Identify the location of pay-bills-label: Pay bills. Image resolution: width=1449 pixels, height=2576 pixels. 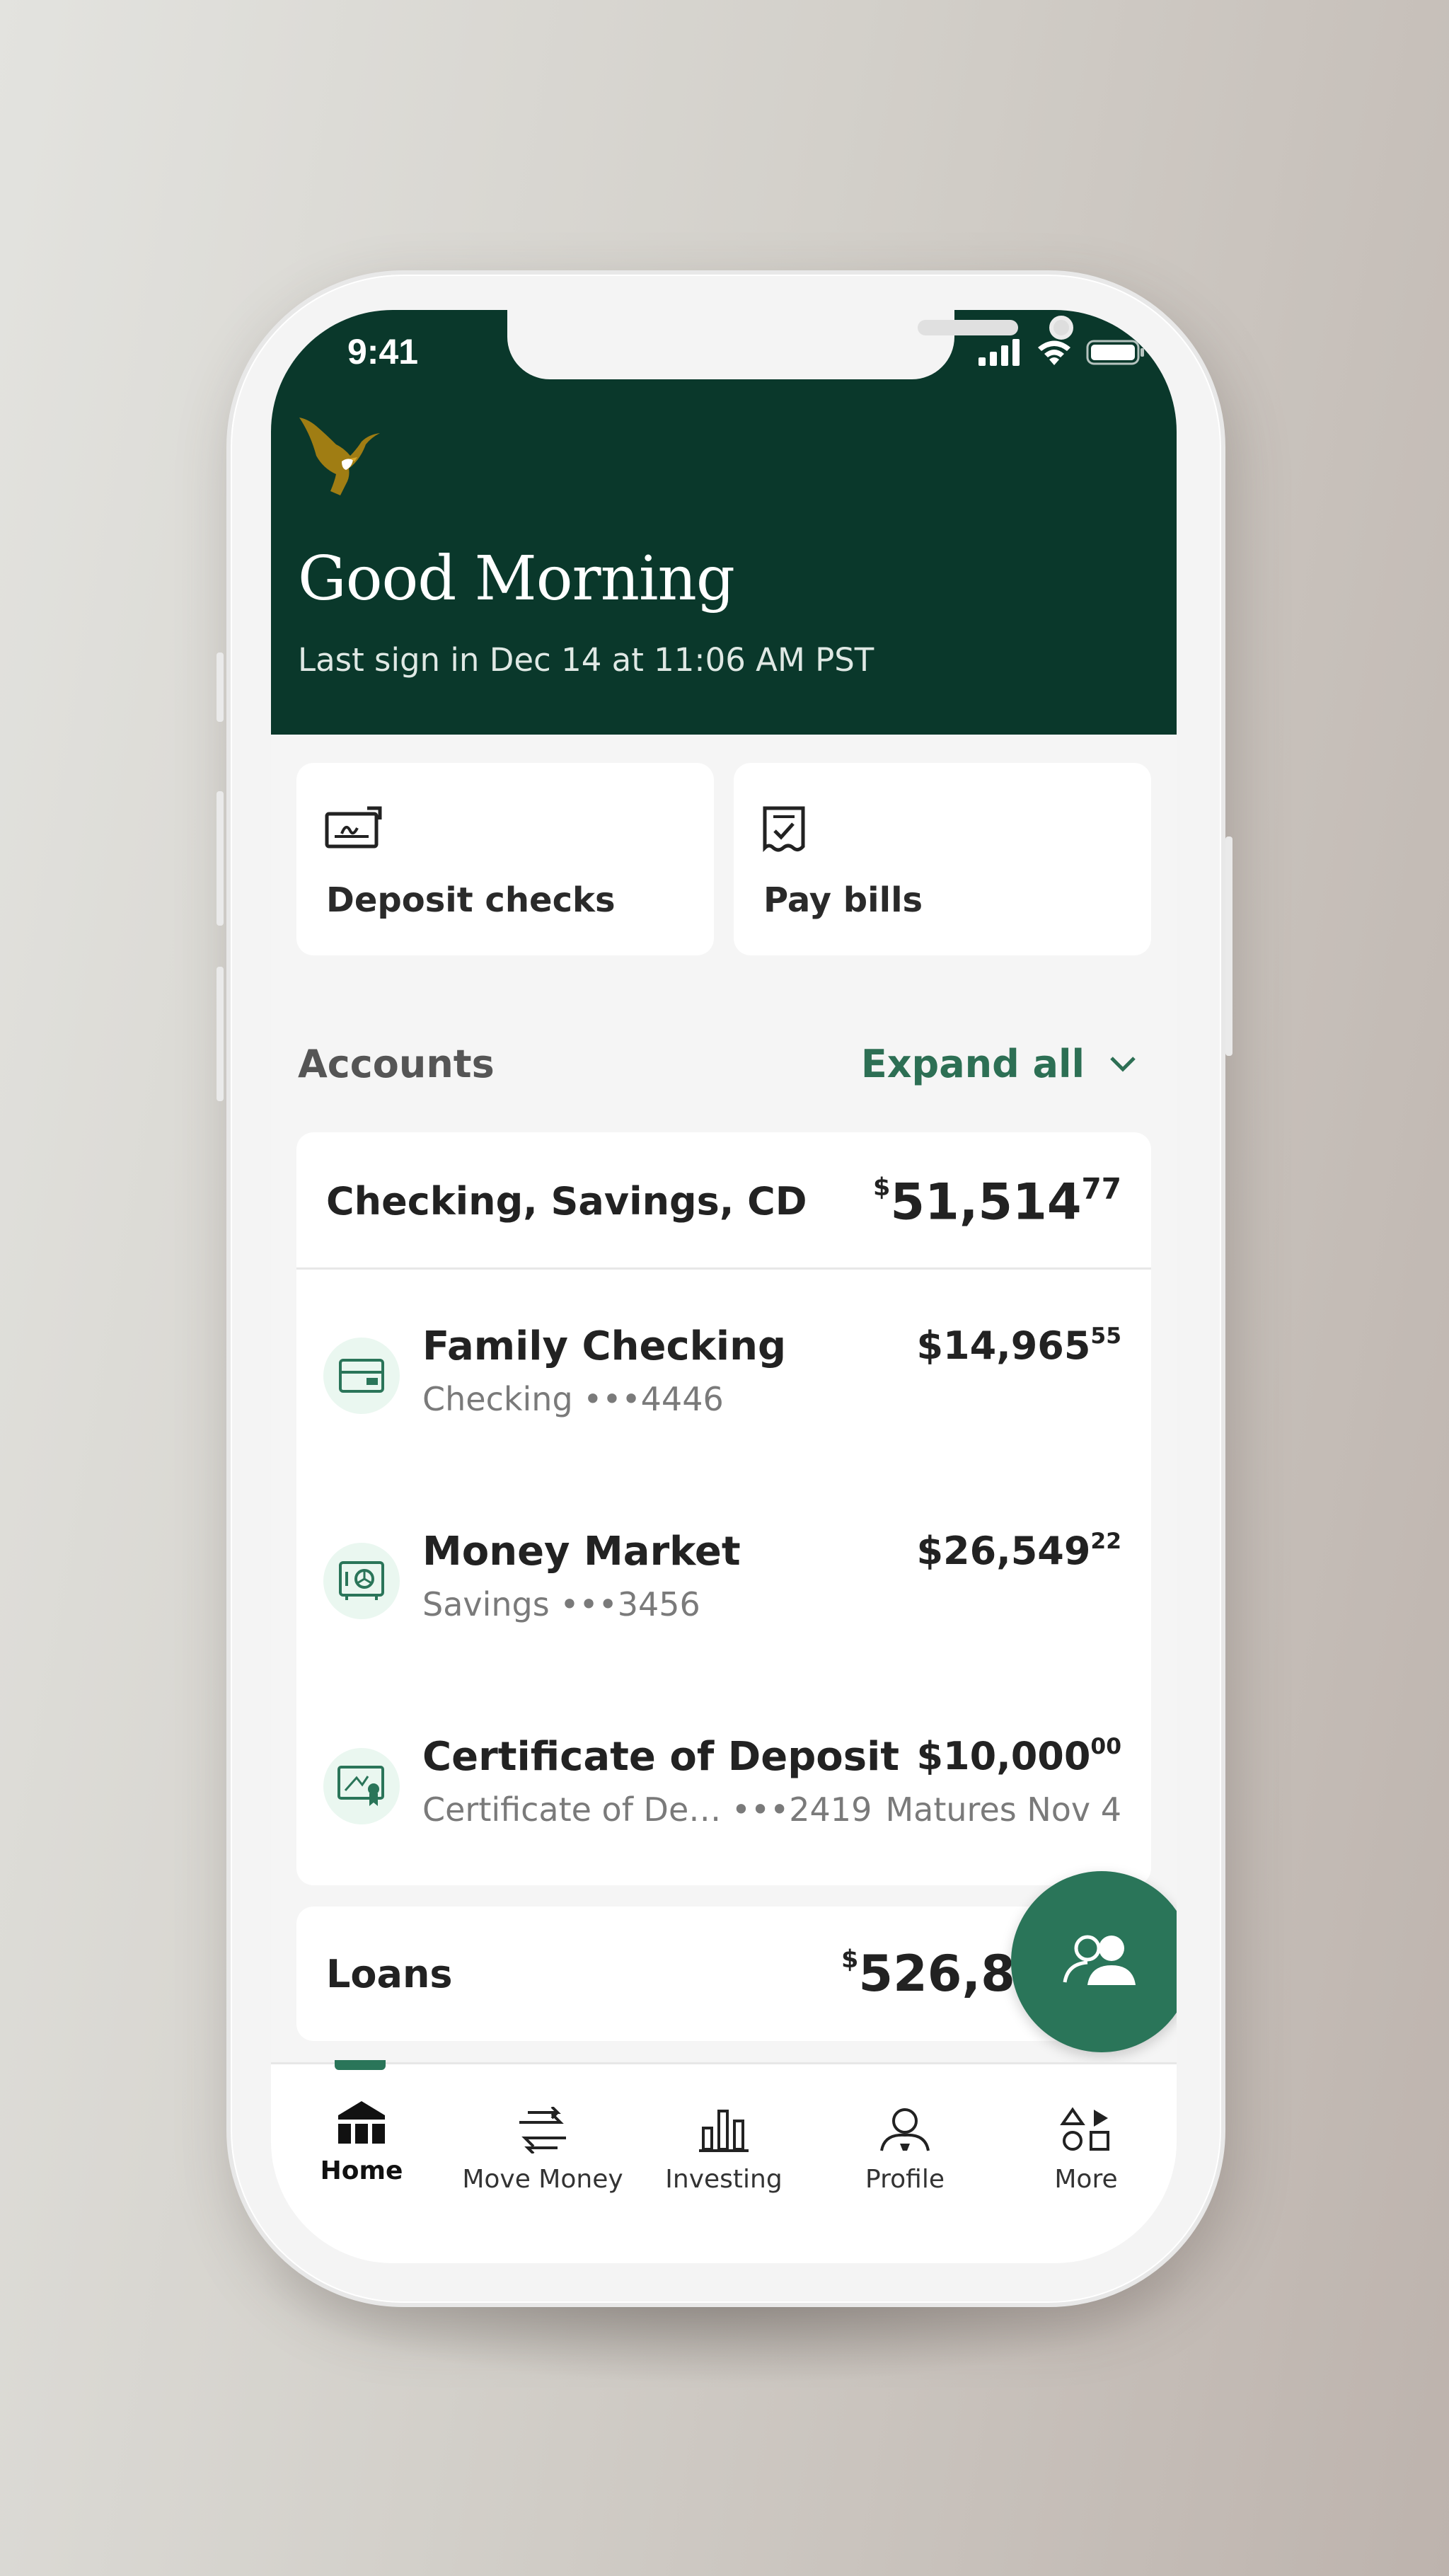
(843, 900).